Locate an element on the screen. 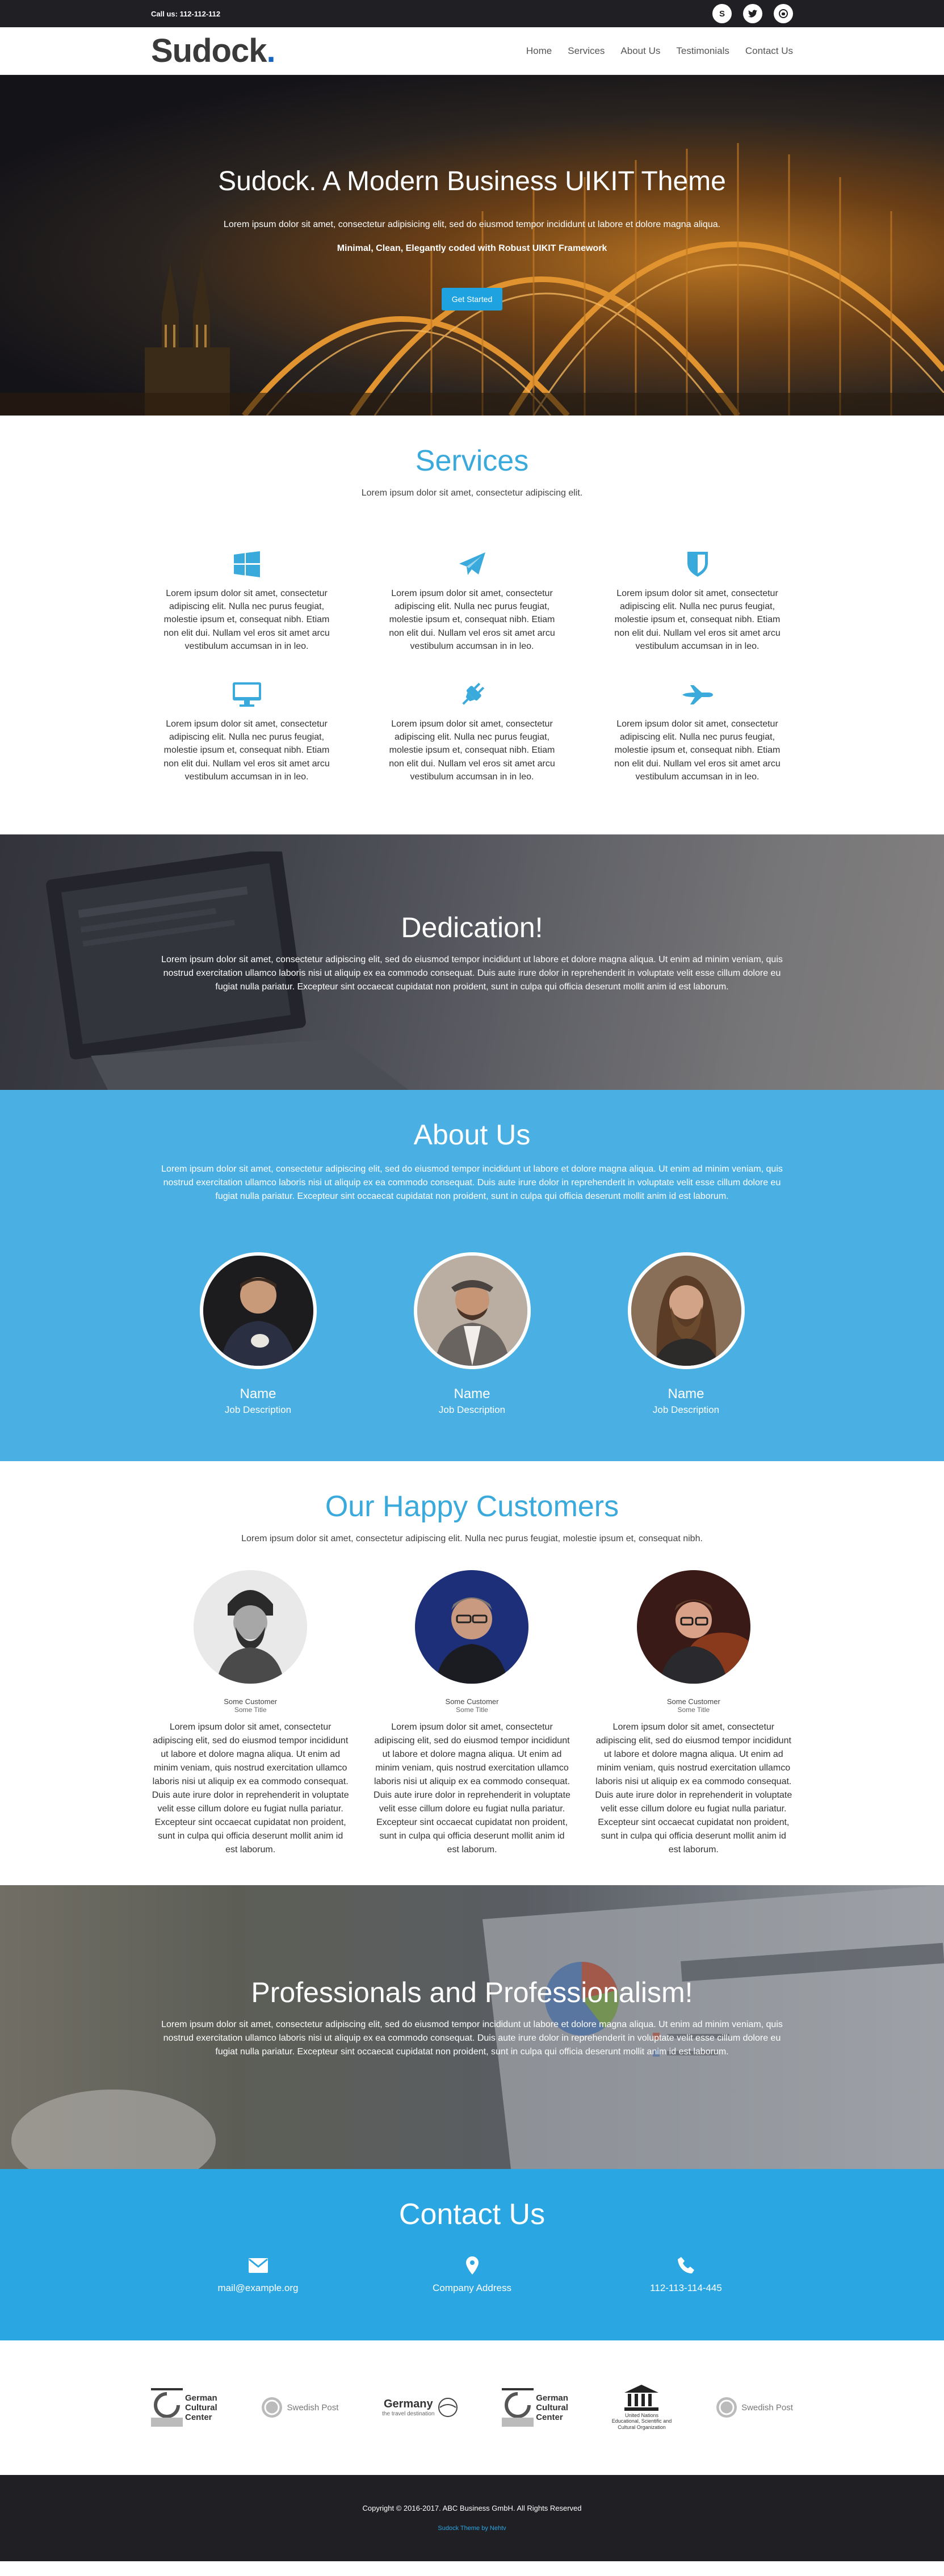 Image resolution: width=944 pixels, height=2576 pixels. contact-email: mail@example.org is located at coordinates (258, 2274).